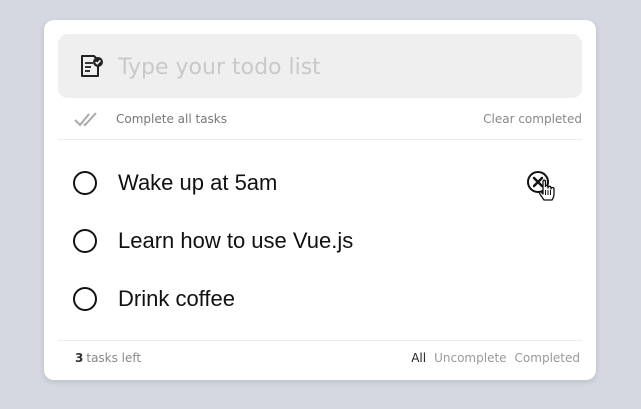 The height and width of the screenshot is (409, 641). I want to click on todo-text: Wake up at 5am, so click(198, 182).